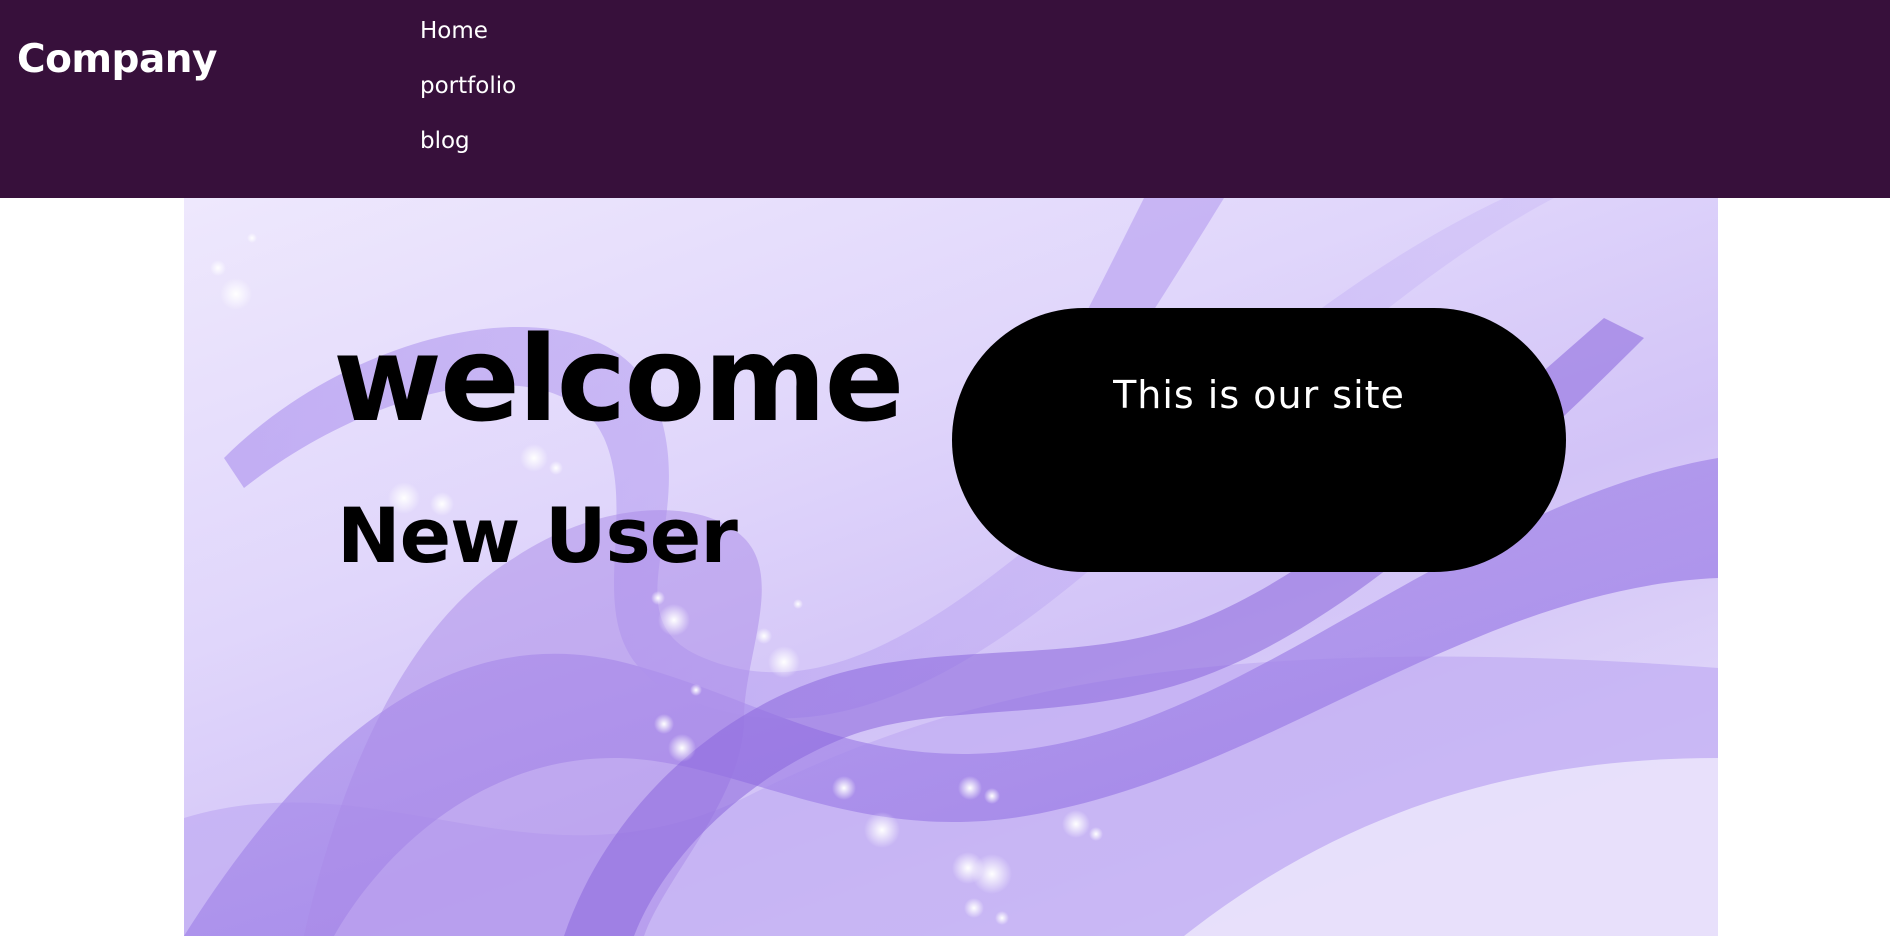 The height and width of the screenshot is (936, 1890). I want to click on hero-subtitle: New User, so click(537, 535).